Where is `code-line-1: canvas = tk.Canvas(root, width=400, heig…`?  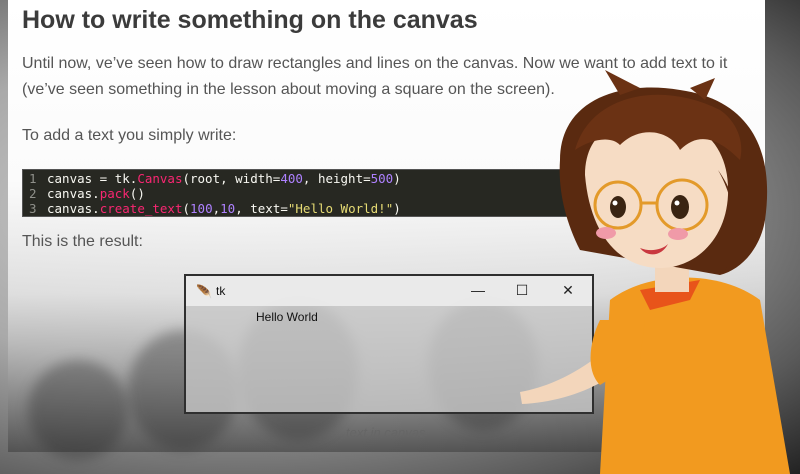 code-line-1: canvas = tk.Canvas(root, width=400, heig… is located at coordinates (224, 178).